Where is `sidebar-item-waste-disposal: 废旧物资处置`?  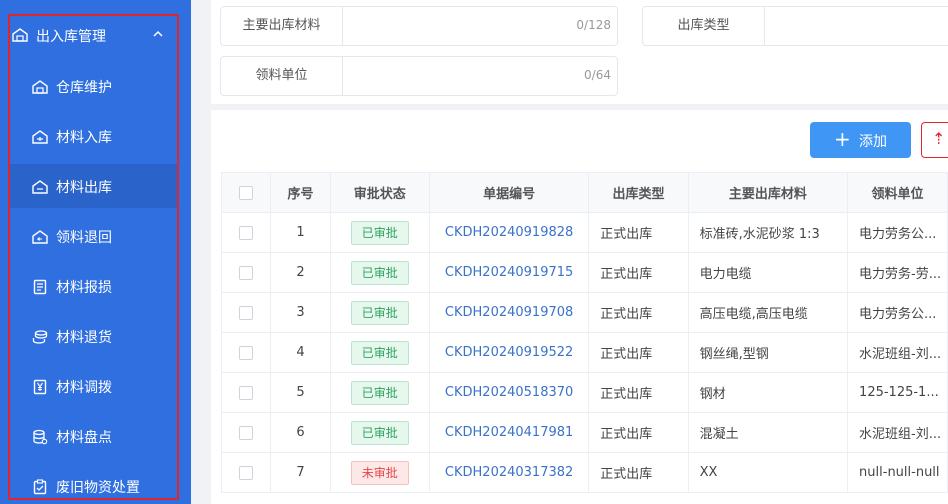 sidebar-item-waste-disposal: 废旧物资处置 is located at coordinates (93, 484).